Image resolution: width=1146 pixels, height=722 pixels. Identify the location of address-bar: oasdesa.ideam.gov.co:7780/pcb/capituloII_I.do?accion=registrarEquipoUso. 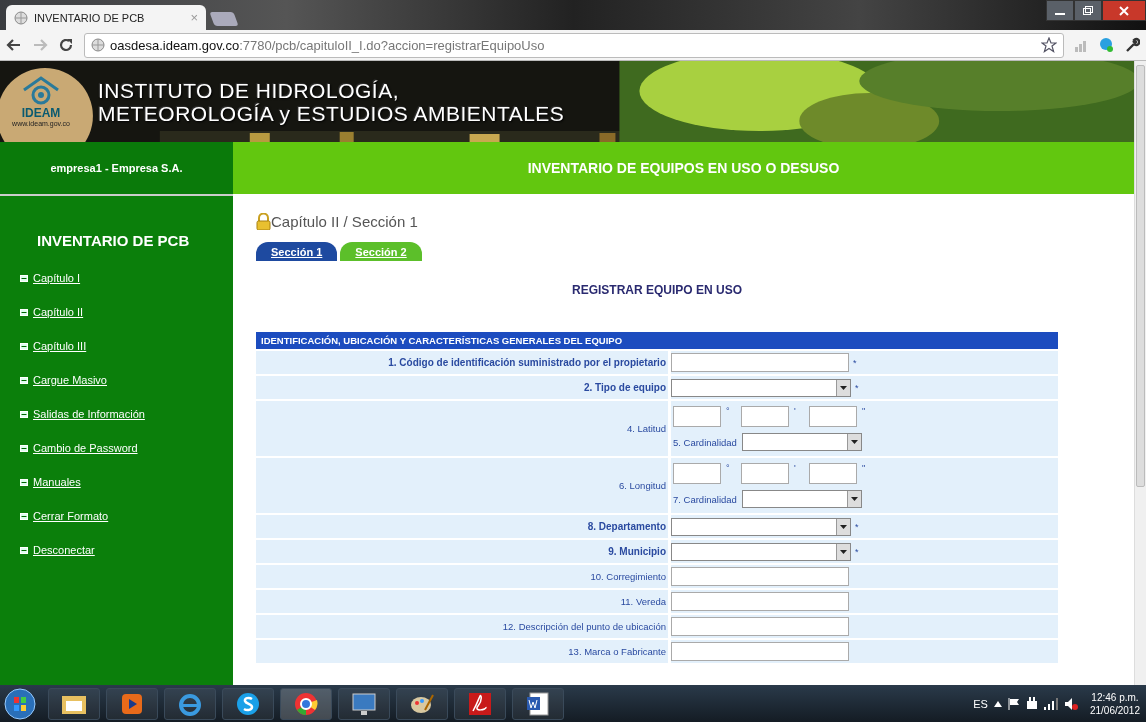
(574, 45).